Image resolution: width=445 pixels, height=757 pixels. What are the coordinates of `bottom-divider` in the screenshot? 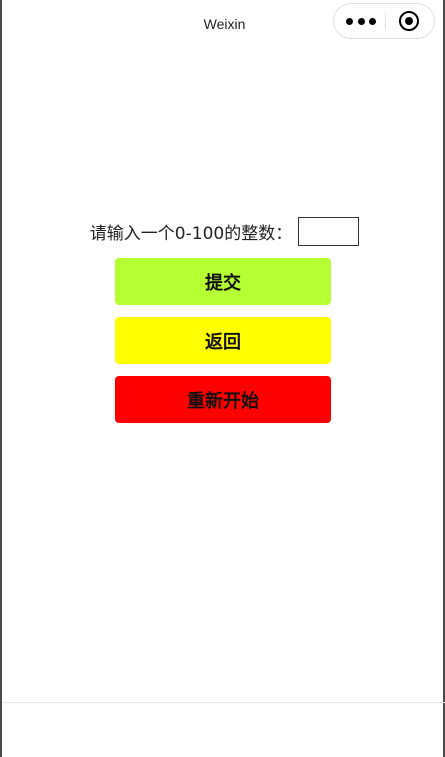 It's located at (223, 702).